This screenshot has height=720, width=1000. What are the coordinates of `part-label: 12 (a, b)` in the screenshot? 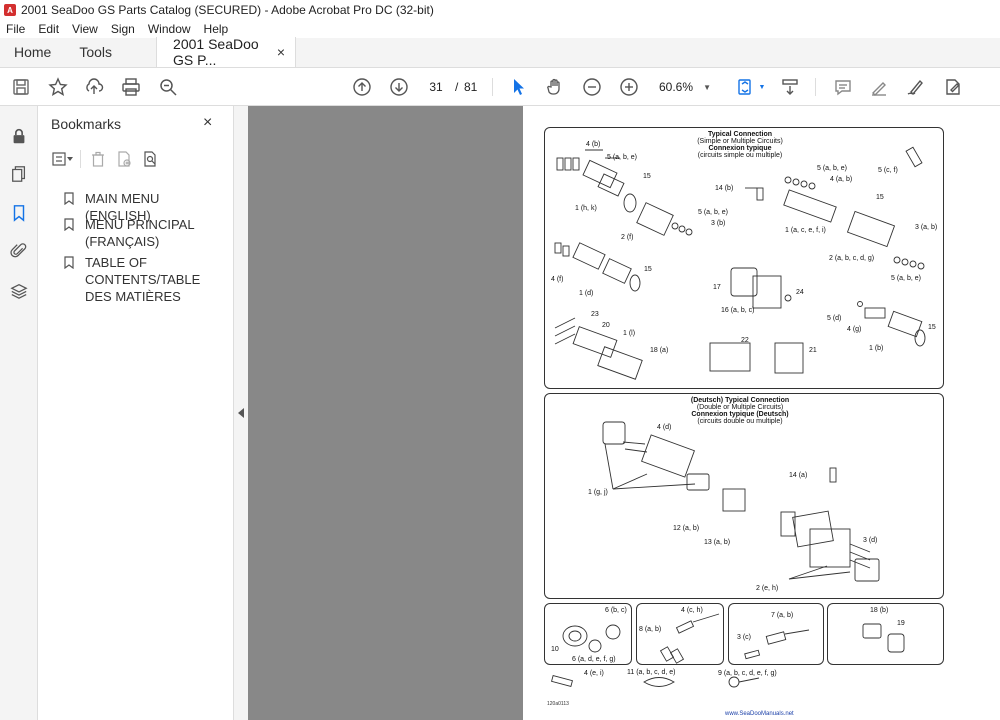 It's located at (686, 528).